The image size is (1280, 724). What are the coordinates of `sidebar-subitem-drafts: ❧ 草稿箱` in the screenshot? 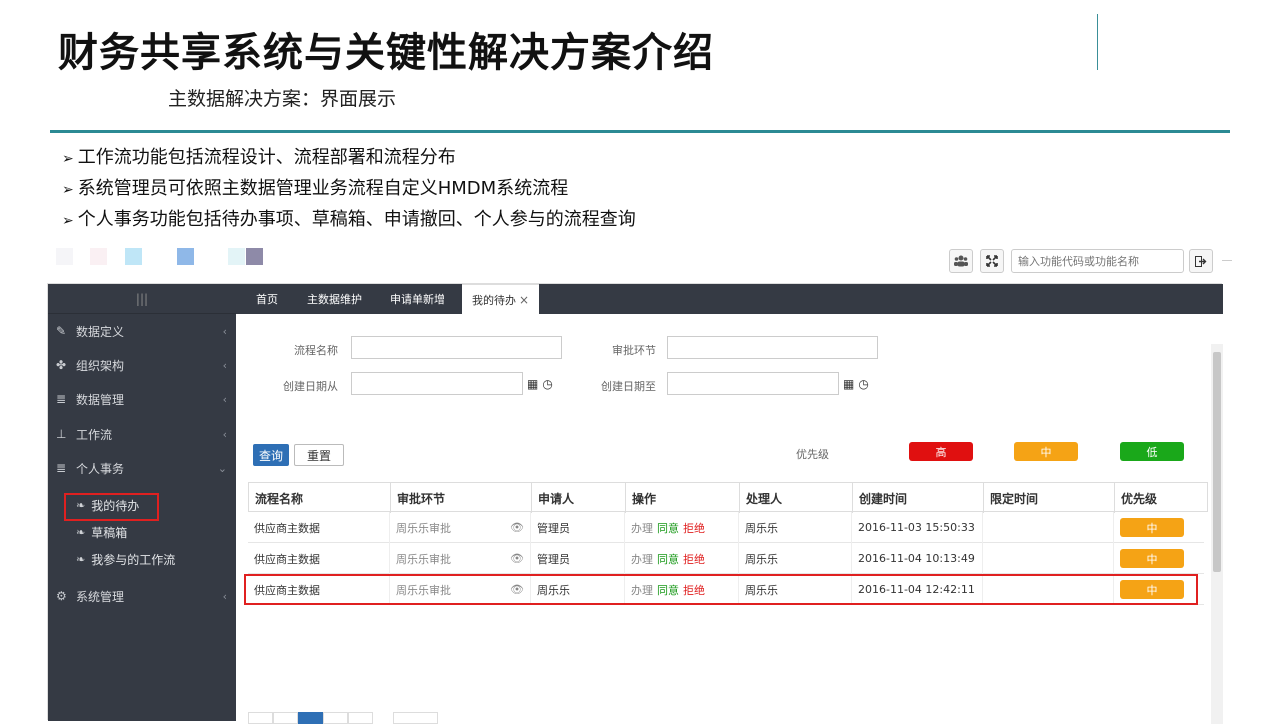 It's located at (101, 532).